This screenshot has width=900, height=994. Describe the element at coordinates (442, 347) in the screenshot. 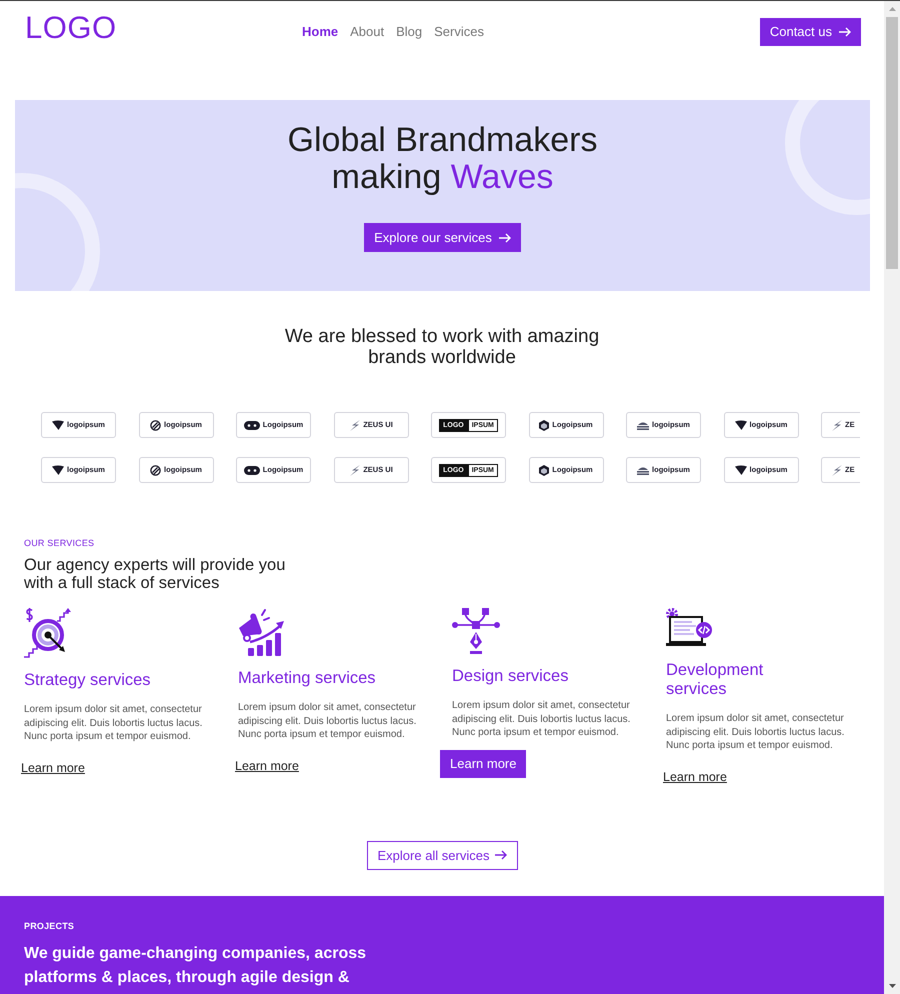

I see `section-title: We are blessed to work with amazing brands worldwide` at that location.